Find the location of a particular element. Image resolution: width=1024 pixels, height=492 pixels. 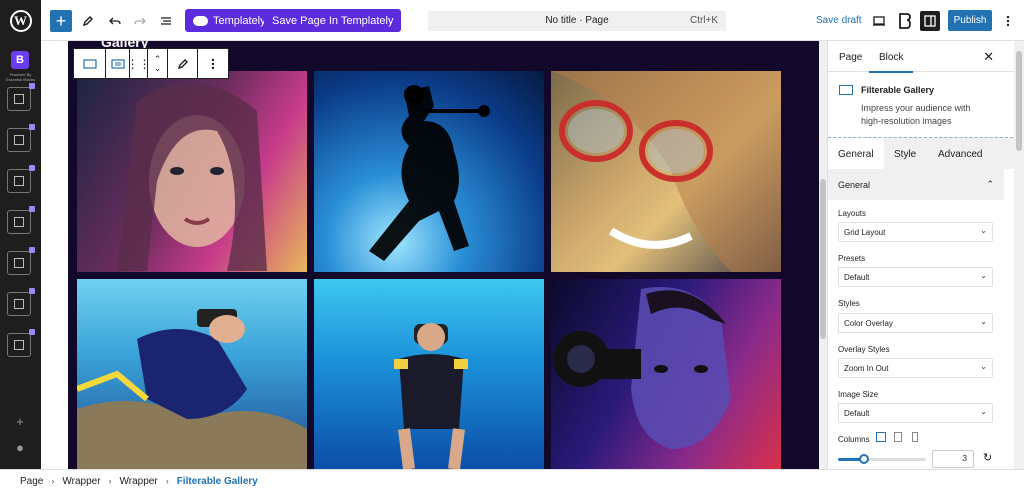

block-title: Filterable Gallery is located at coordinates (898, 90).